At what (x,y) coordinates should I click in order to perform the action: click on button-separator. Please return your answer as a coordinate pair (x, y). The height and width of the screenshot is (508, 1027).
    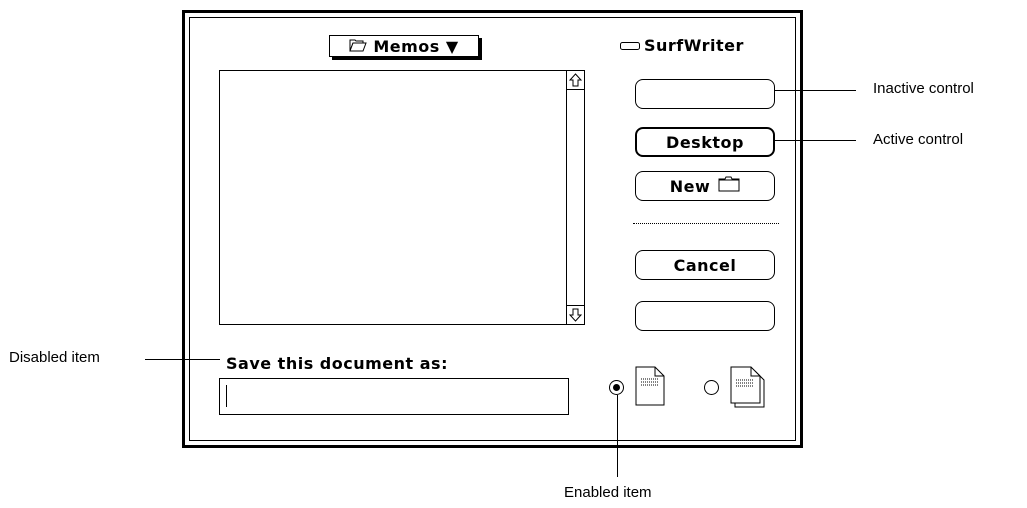
    Looking at the image, I should click on (706, 223).